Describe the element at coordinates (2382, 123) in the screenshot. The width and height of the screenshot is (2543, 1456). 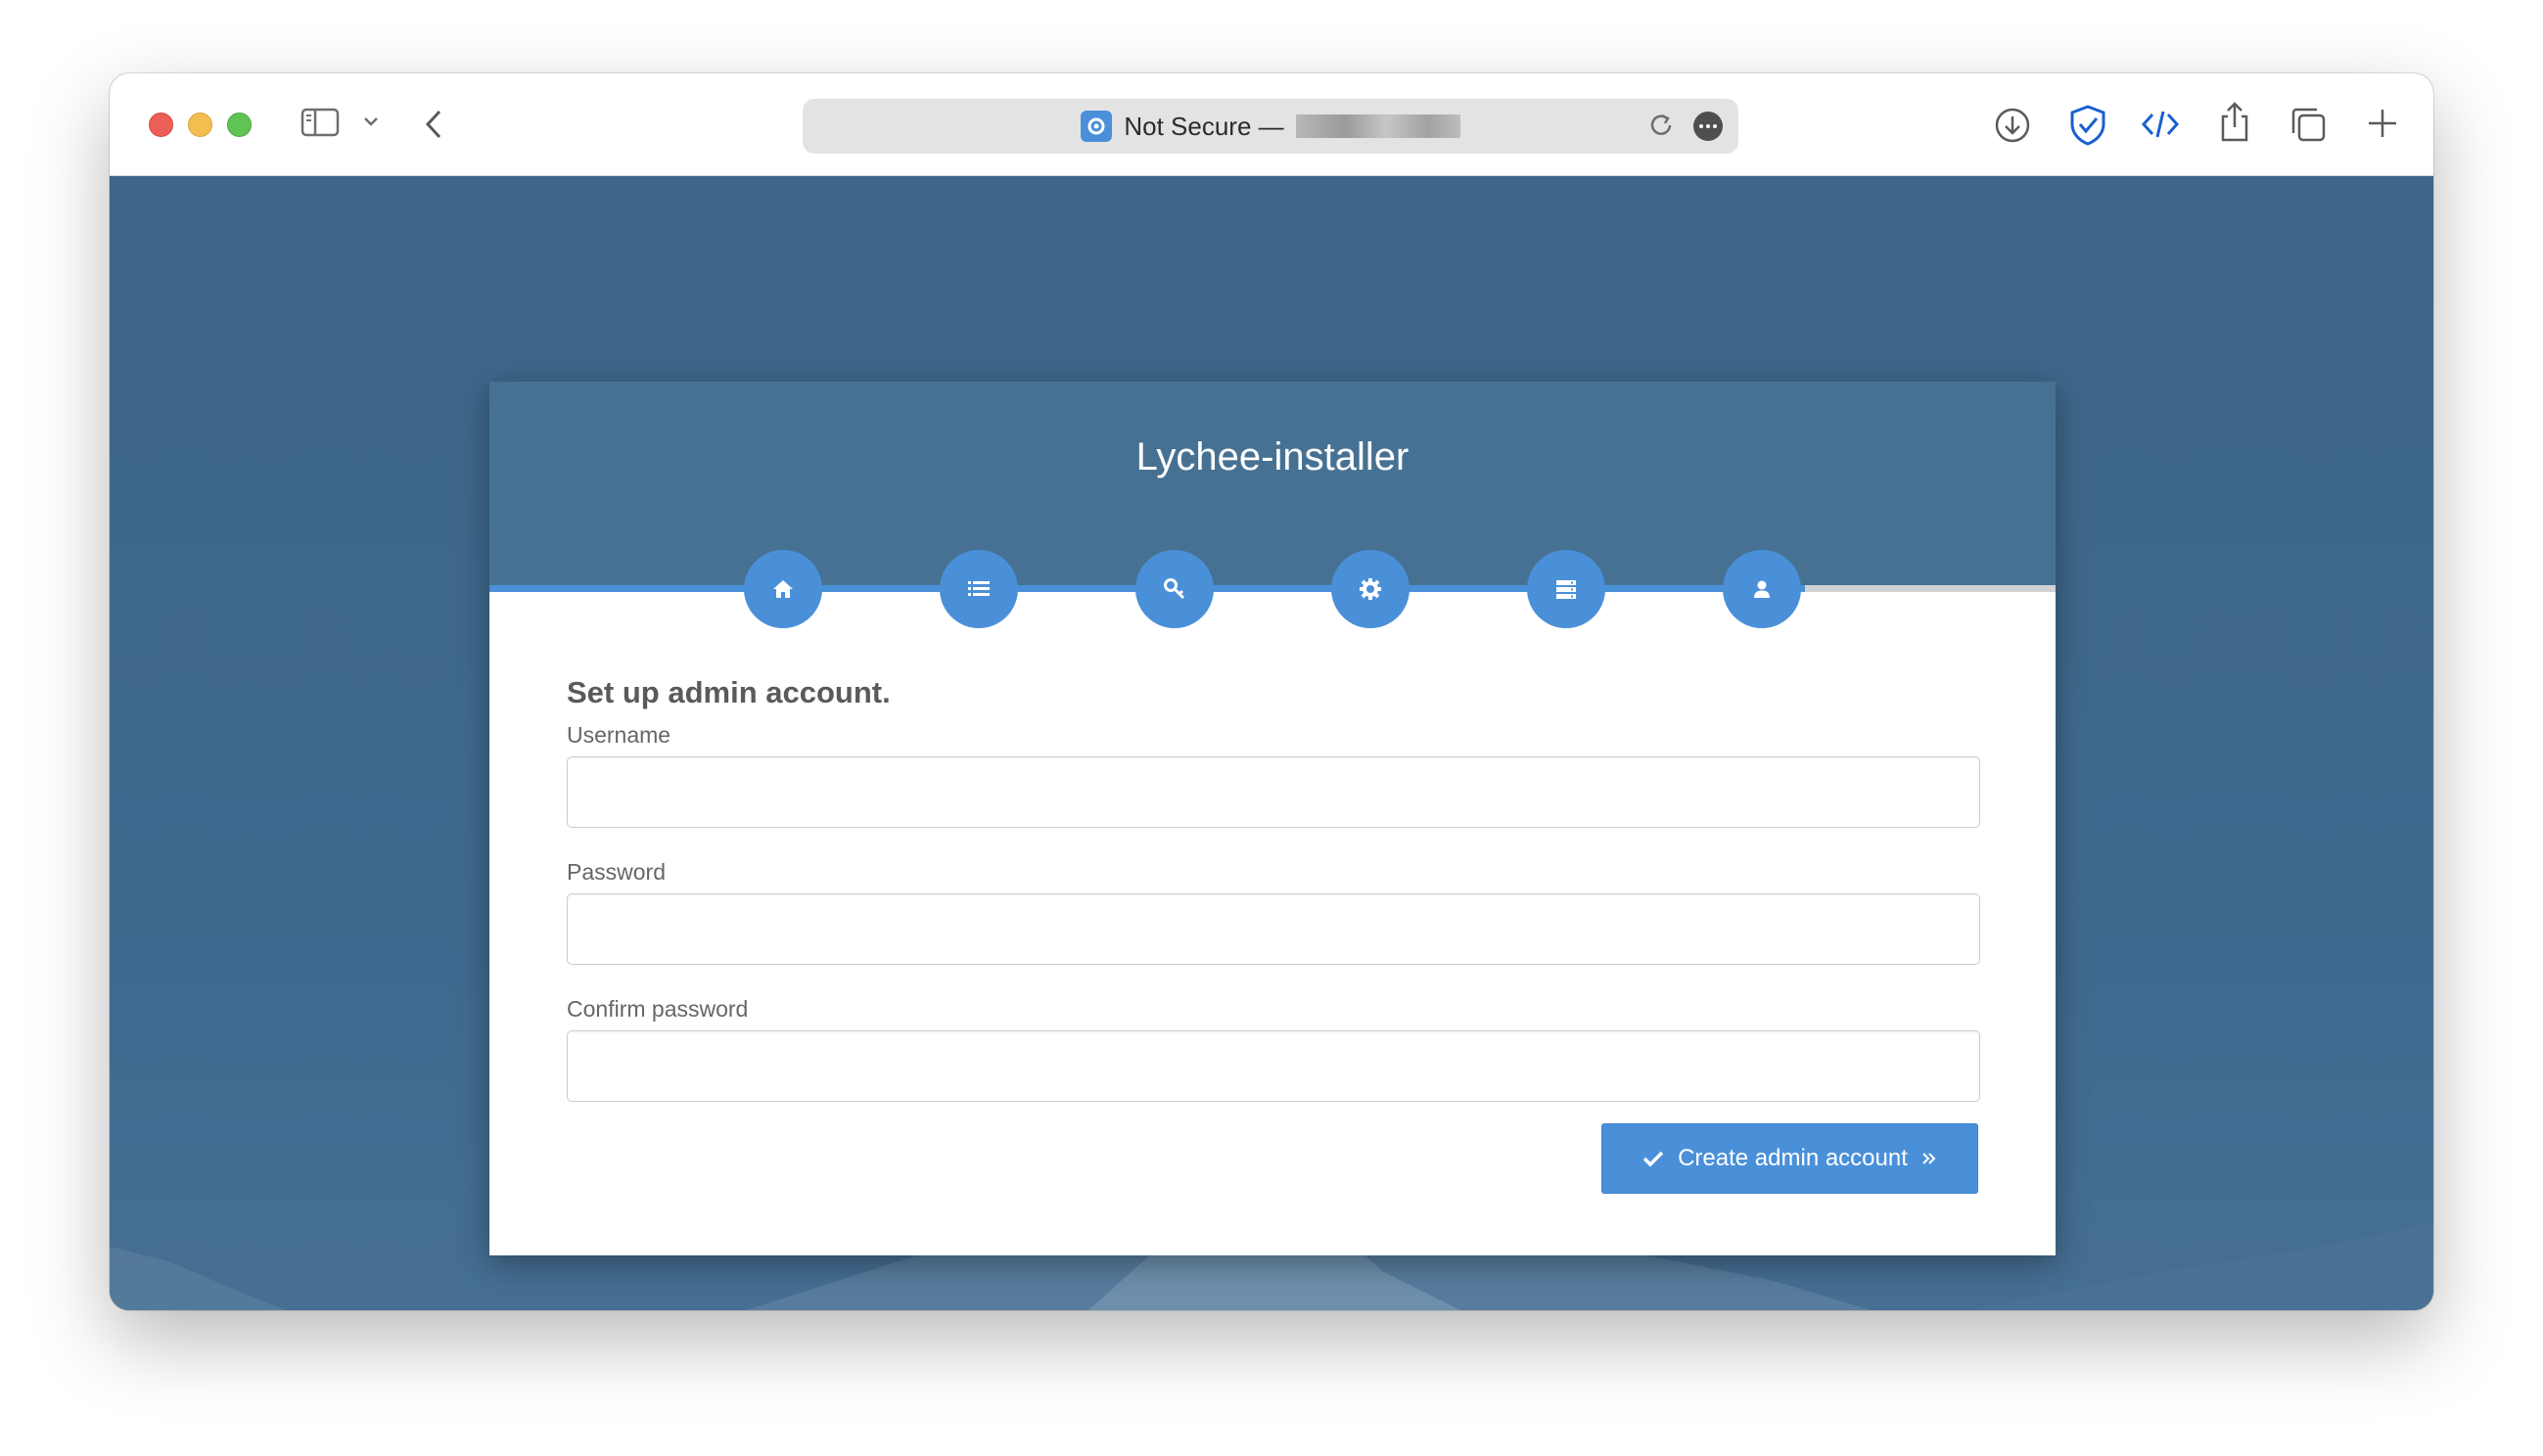
I see `new-tab-icon` at that location.